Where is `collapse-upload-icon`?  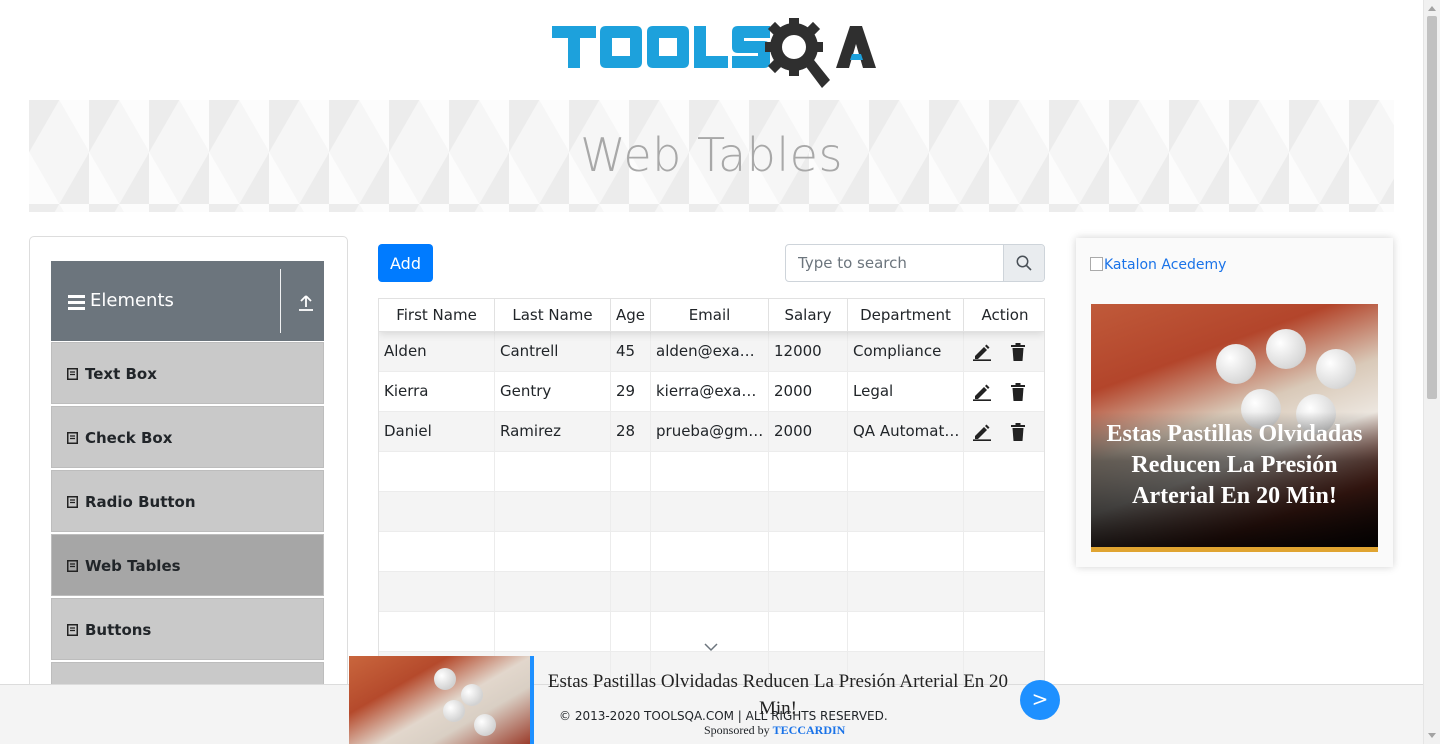
collapse-upload-icon is located at coordinates (306, 303).